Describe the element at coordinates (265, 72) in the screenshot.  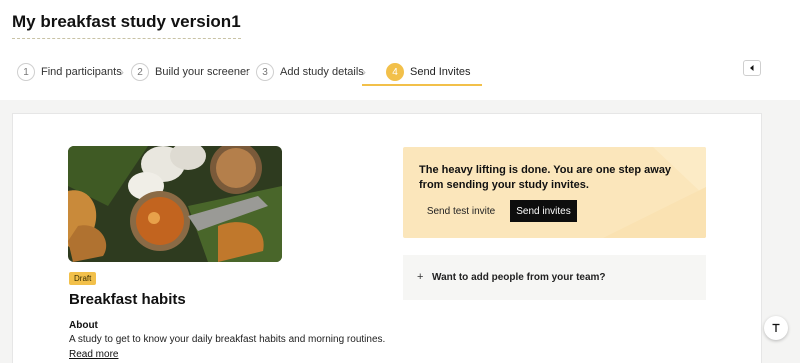
I see `step-number: 3` at that location.